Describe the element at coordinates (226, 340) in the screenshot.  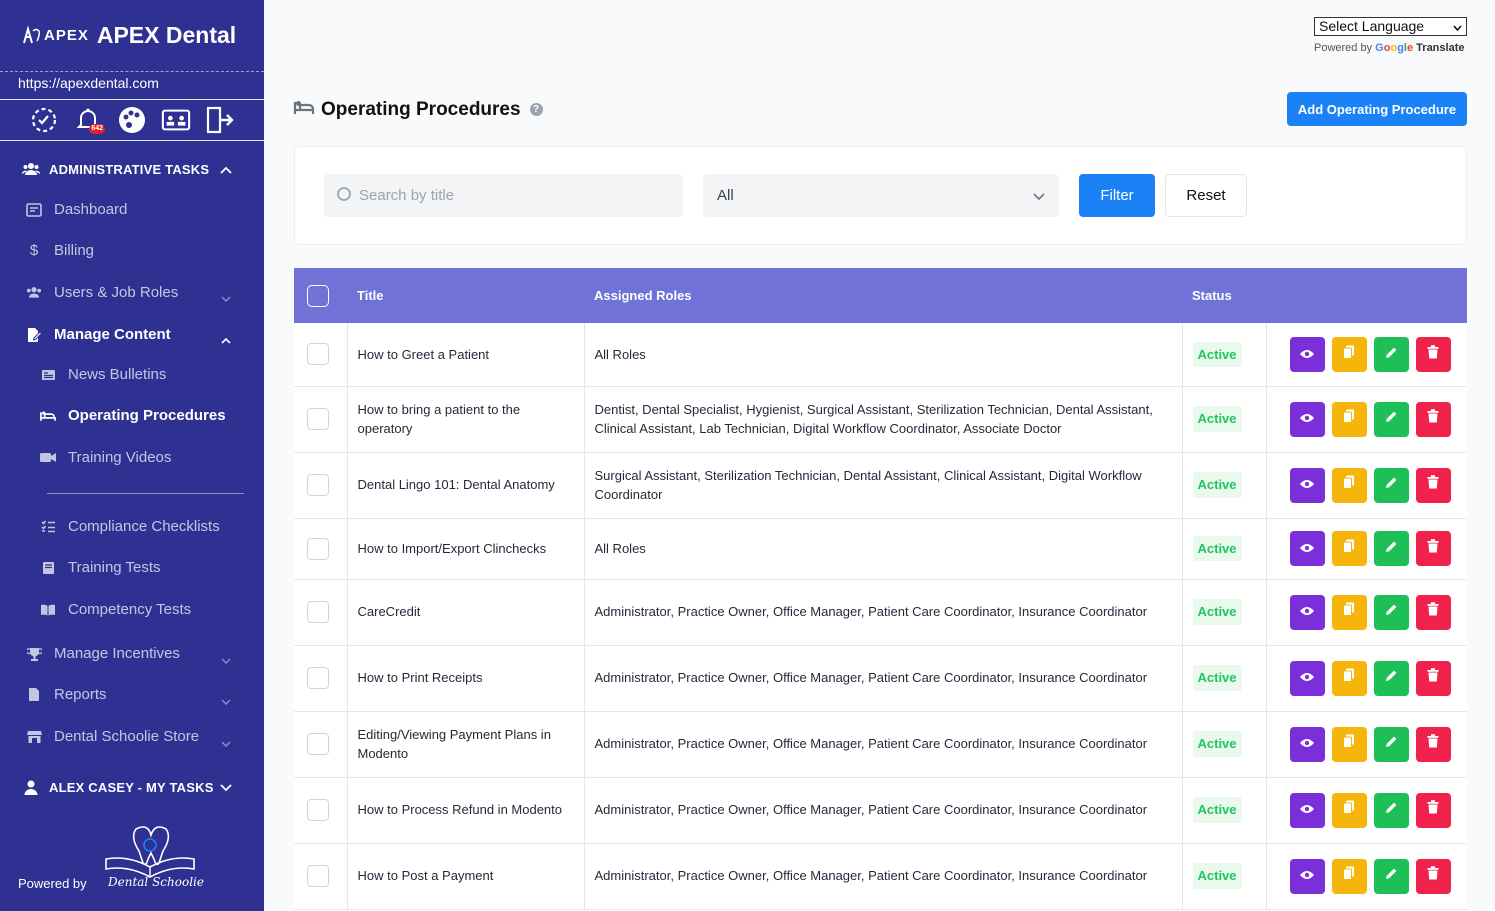
I see `chevron-up-icon` at that location.